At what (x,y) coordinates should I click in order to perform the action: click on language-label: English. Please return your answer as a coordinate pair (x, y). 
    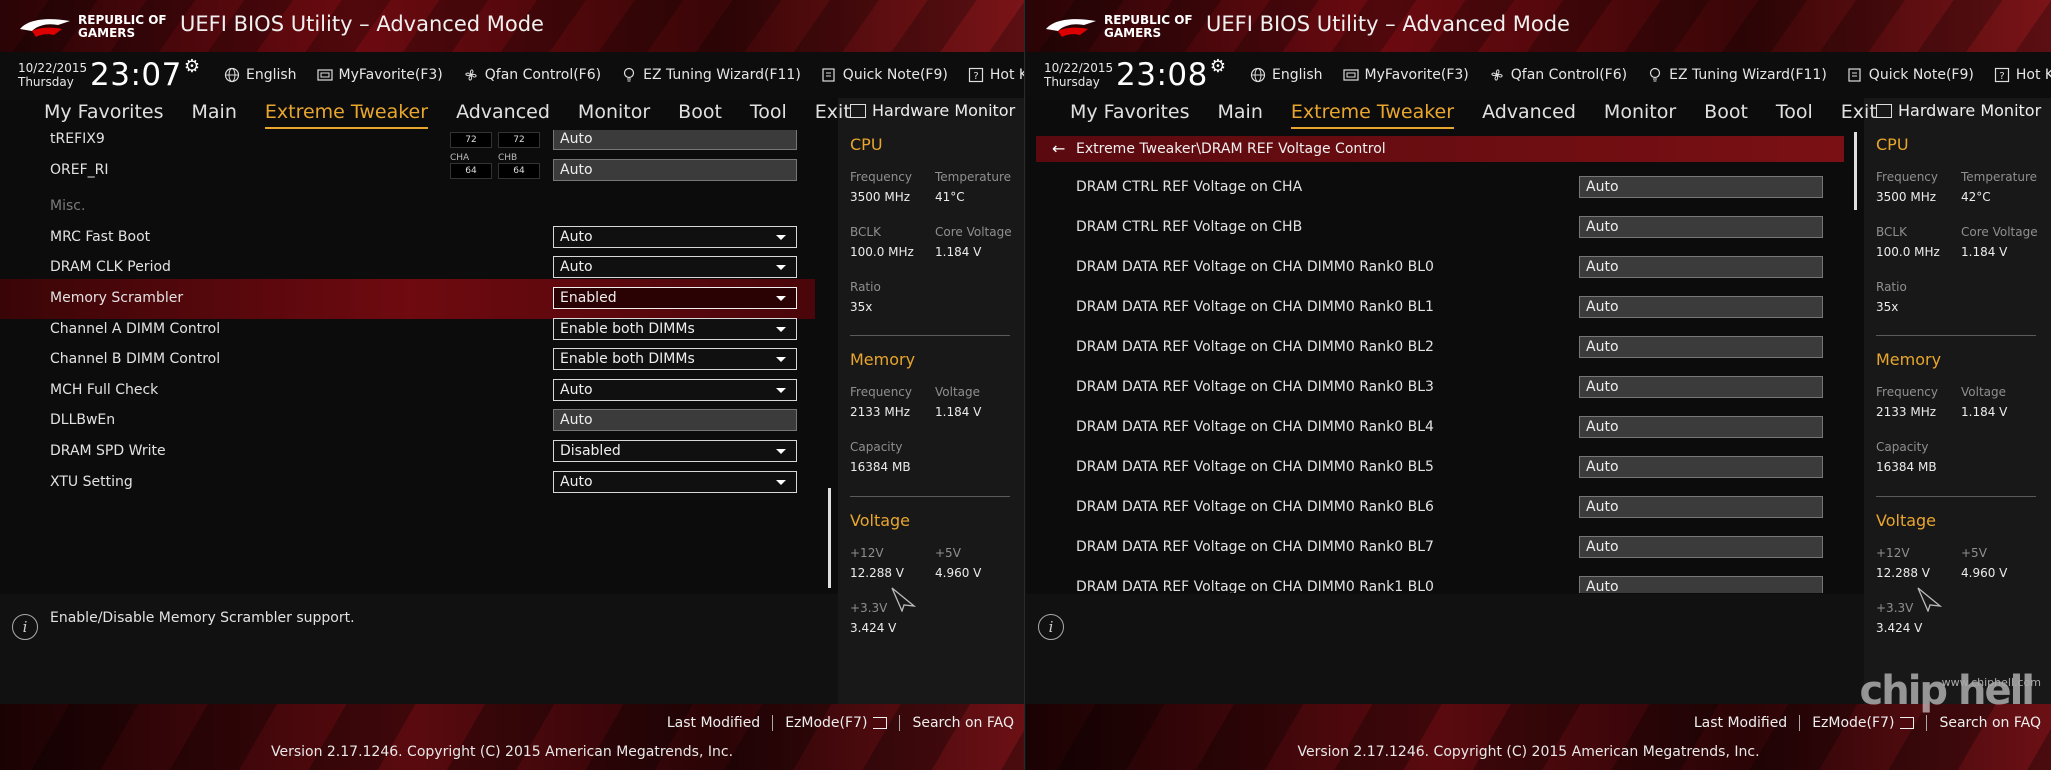
    Looking at the image, I should click on (271, 75).